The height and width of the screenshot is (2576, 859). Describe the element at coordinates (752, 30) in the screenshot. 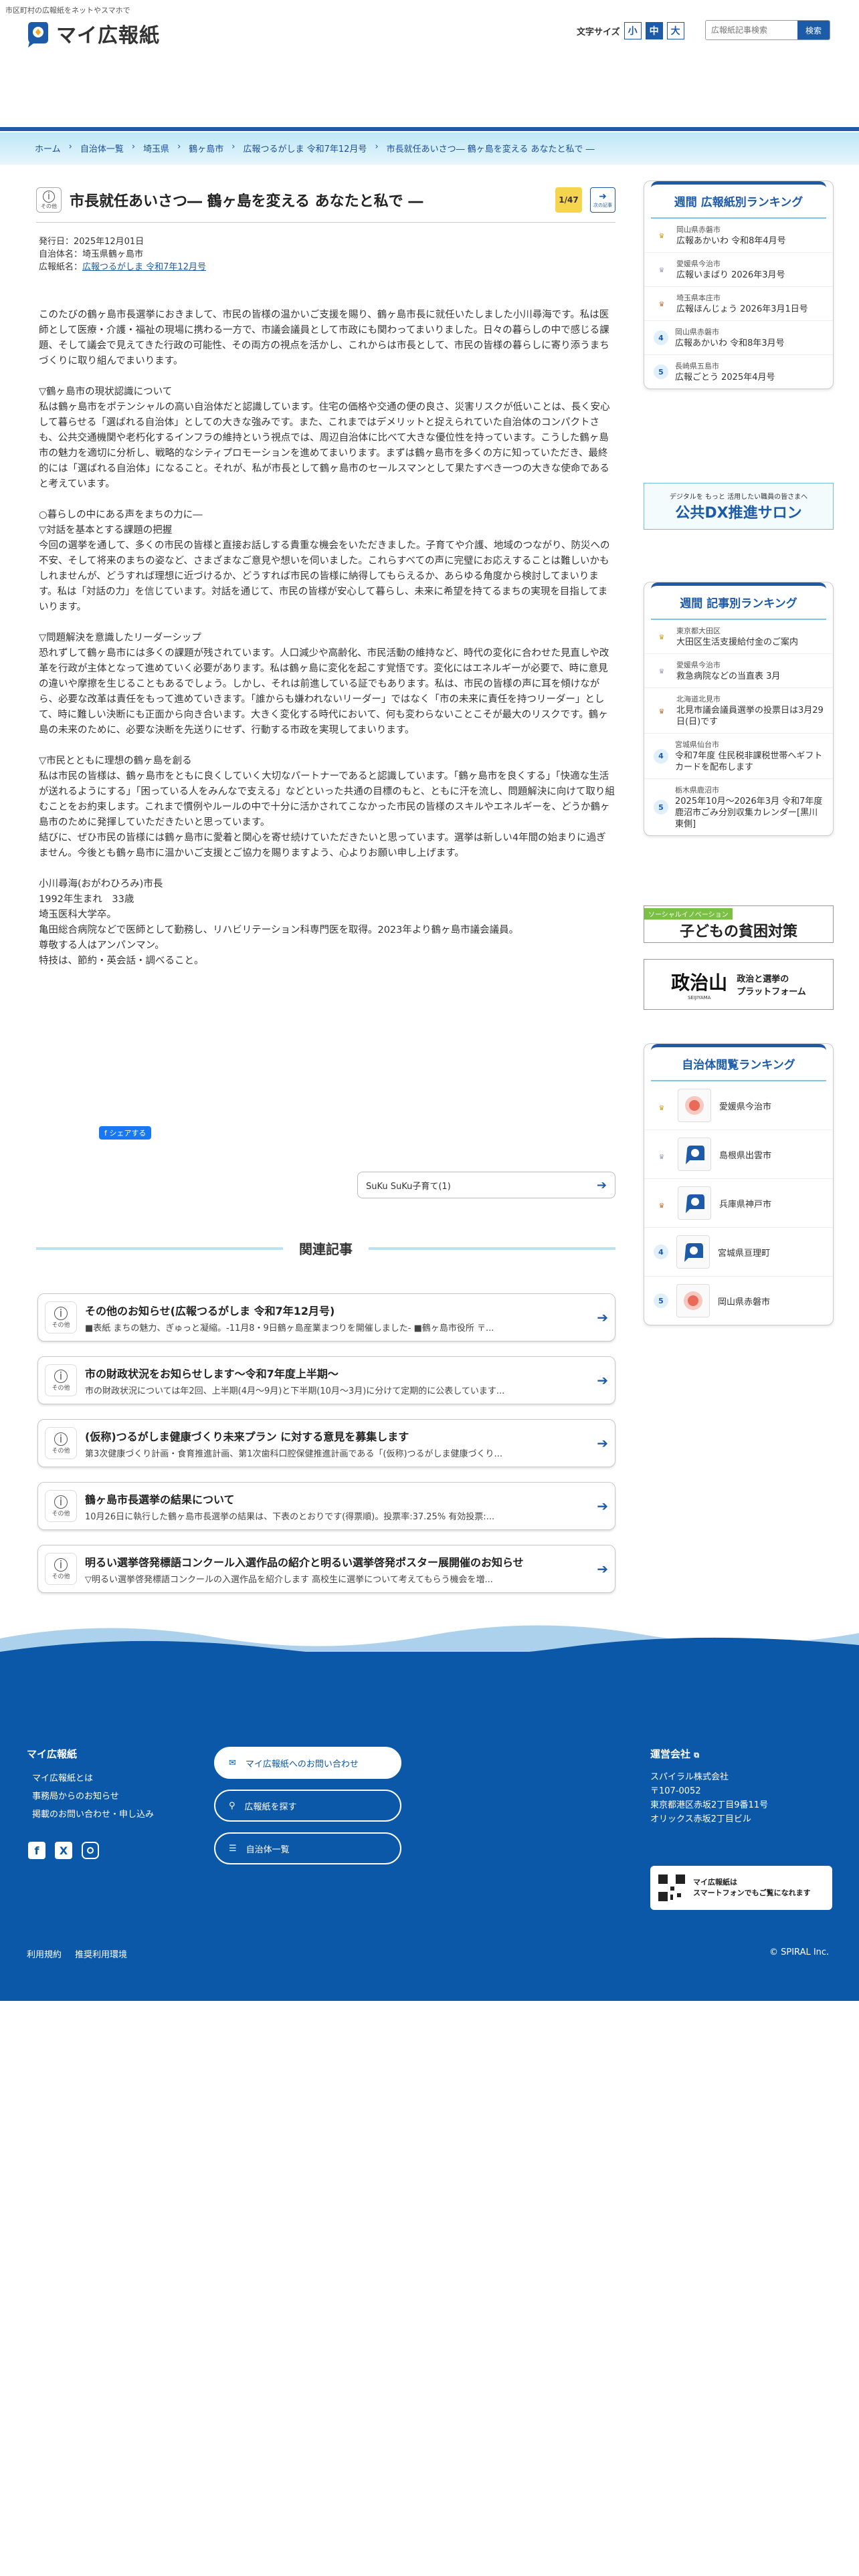

I see `search-input` at that location.